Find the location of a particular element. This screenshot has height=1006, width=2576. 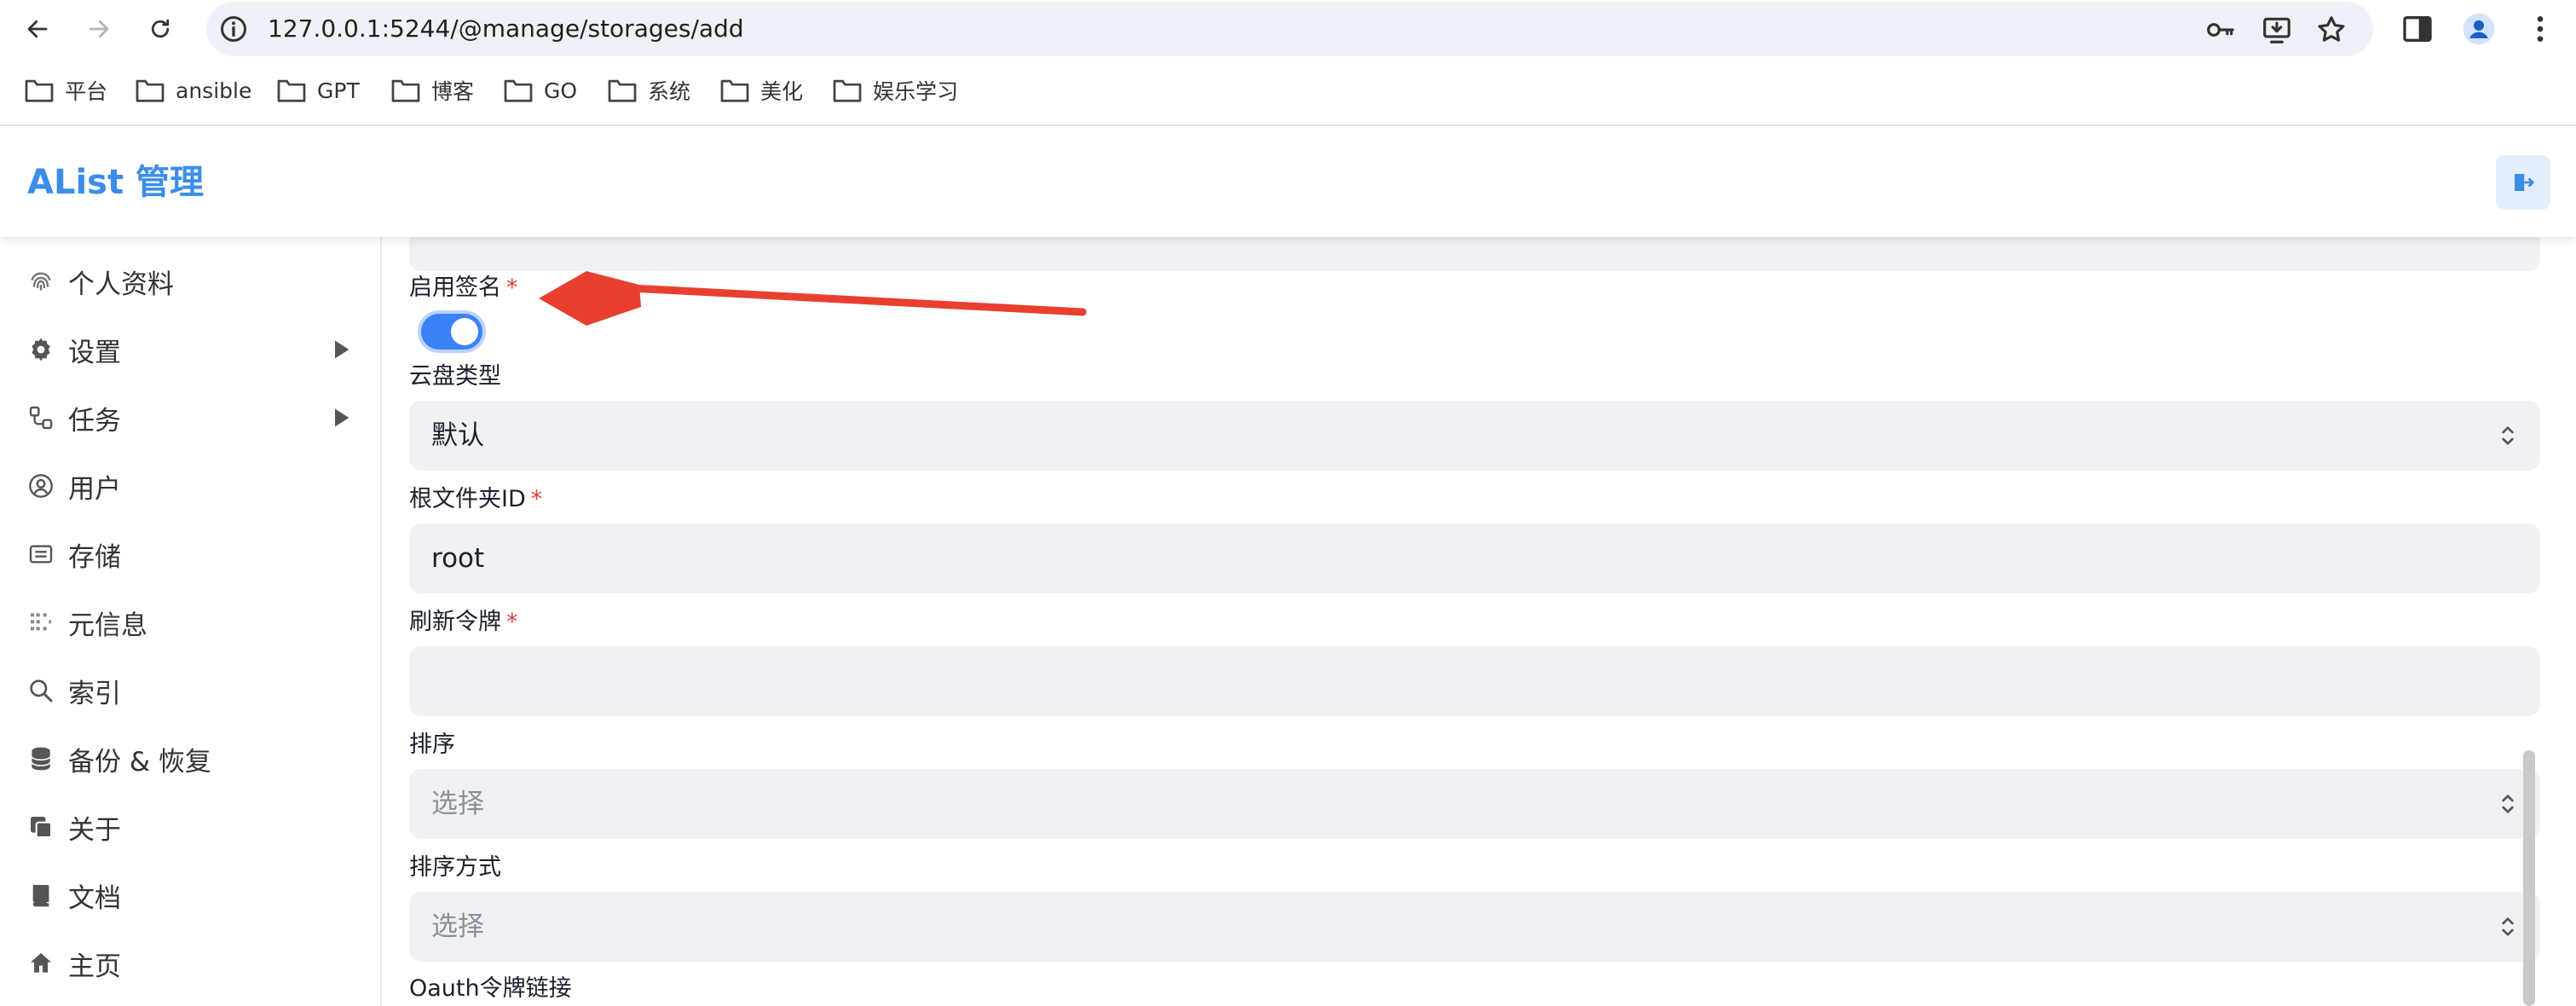

bookmark-label: GPT is located at coordinates (338, 90).